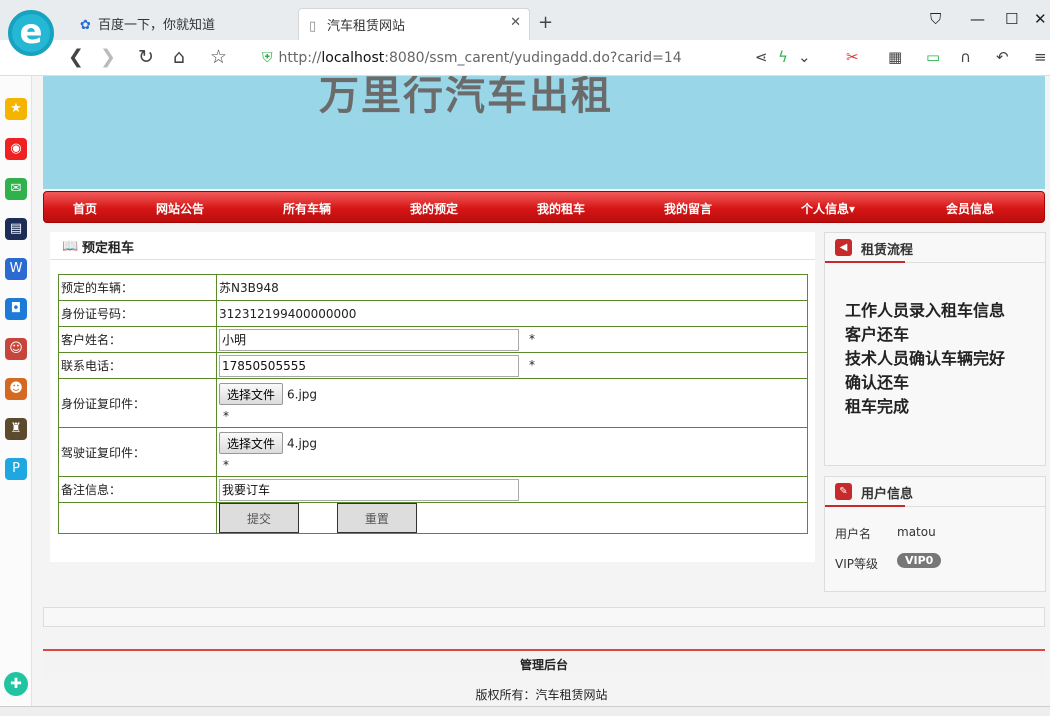 Image resolution: width=1050 pixels, height=716 pixels. Describe the element at coordinates (843, 247) in the screenshot. I see `speaker-icon: ◀` at that location.